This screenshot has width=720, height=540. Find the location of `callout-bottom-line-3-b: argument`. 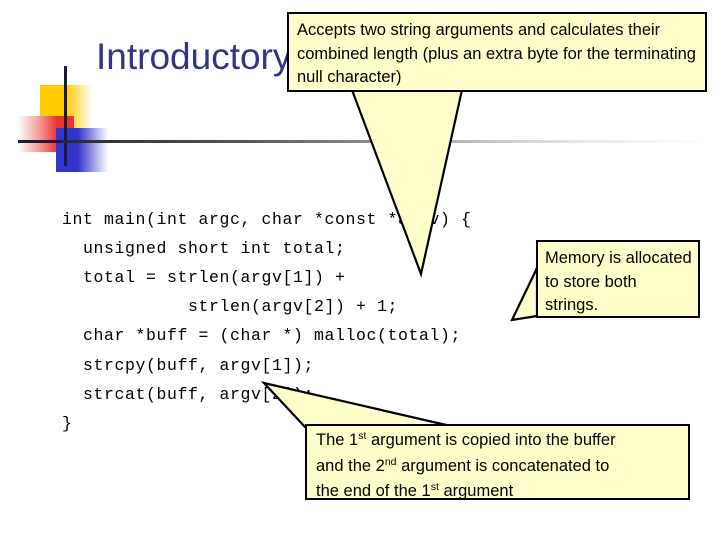

callout-bottom-line-3-b: argument is located at coordinates (476, 491).